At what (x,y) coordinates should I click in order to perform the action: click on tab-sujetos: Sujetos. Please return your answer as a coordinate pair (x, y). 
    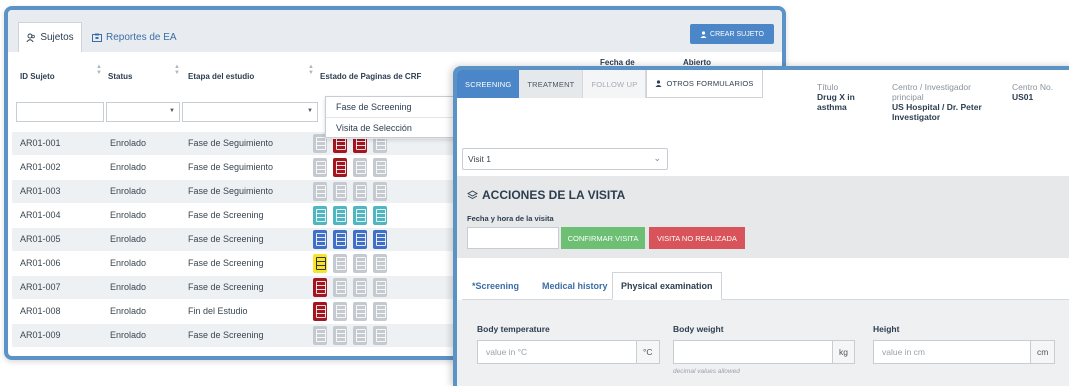
    Looking at the image, I should click on (50, 37).